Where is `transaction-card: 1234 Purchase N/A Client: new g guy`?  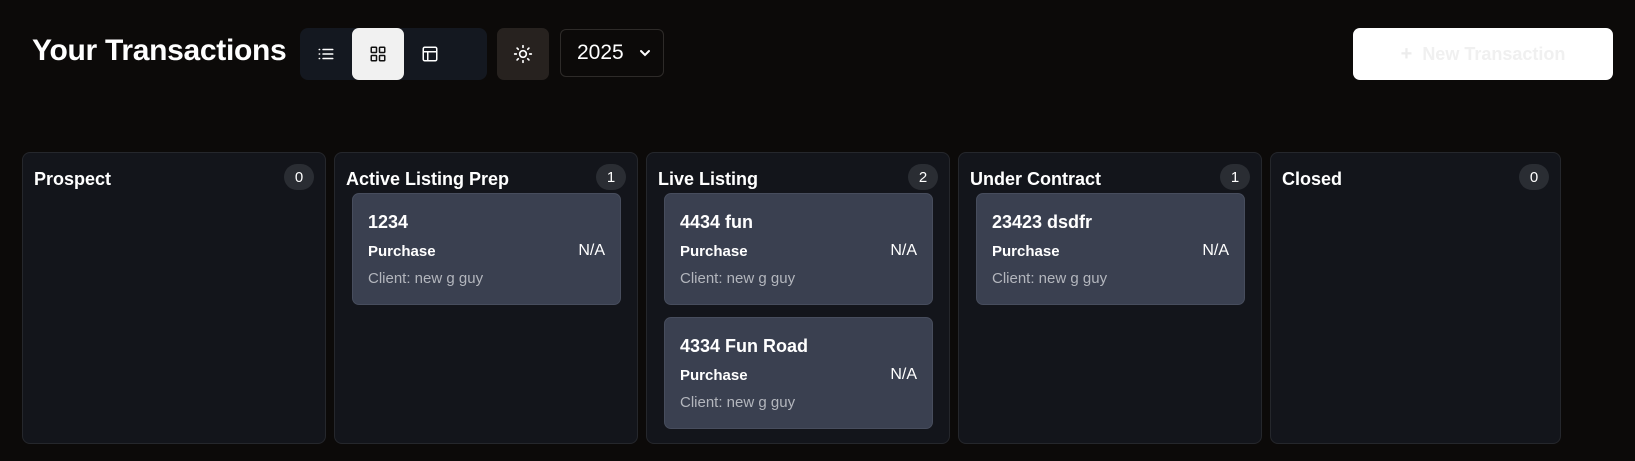
transaction-card: 1234 Purchase N/A Client: new g guy is located at coordinates (486, 249).